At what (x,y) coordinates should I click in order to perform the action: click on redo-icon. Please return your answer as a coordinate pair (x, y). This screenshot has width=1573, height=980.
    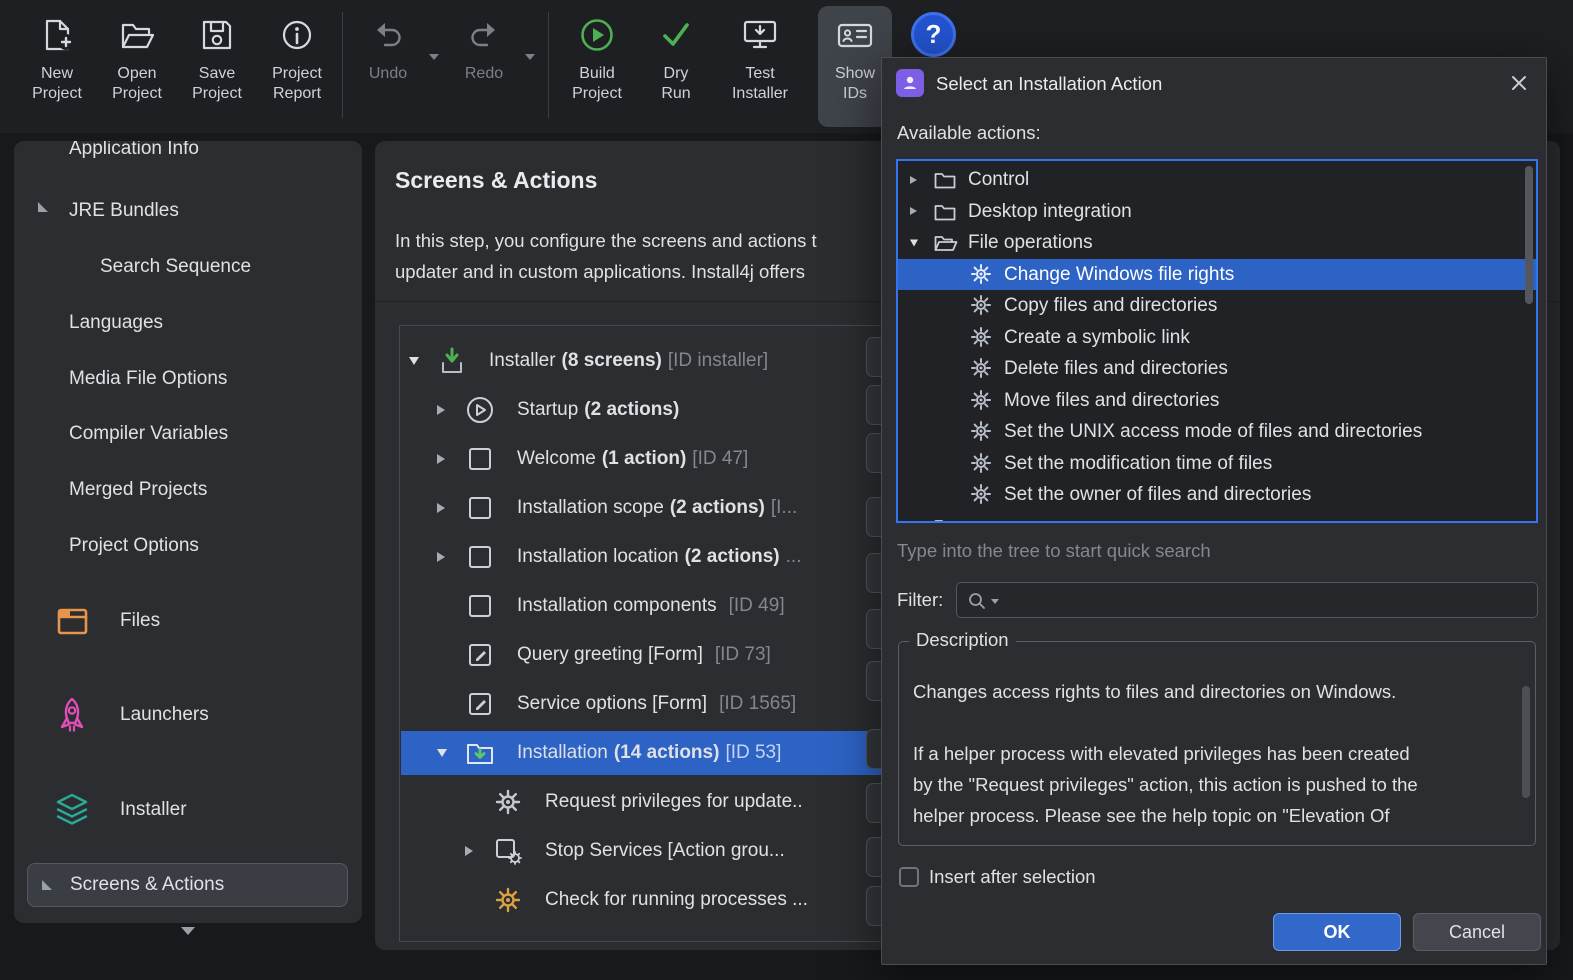
    Looking at the image, I should click on (484, 35).